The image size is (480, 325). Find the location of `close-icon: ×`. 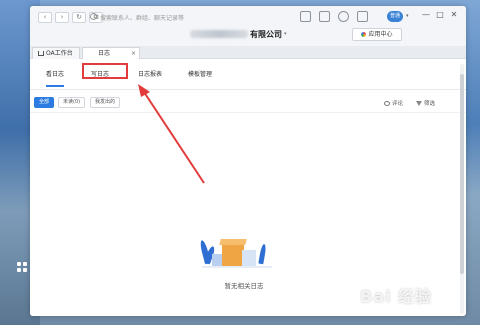

close-icon: × is located at coordinates (133, 54).